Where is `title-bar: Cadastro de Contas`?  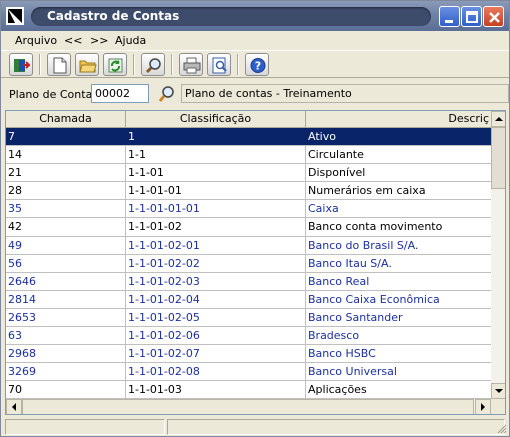 title-bar: Cadastro de Contas is located at coordinates (255, 16).